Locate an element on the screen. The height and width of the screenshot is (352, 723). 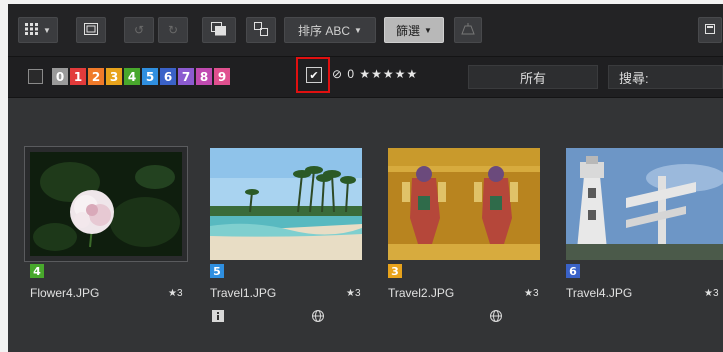
rotate-left-icon: ↺ is located at coordinates (139, 30).